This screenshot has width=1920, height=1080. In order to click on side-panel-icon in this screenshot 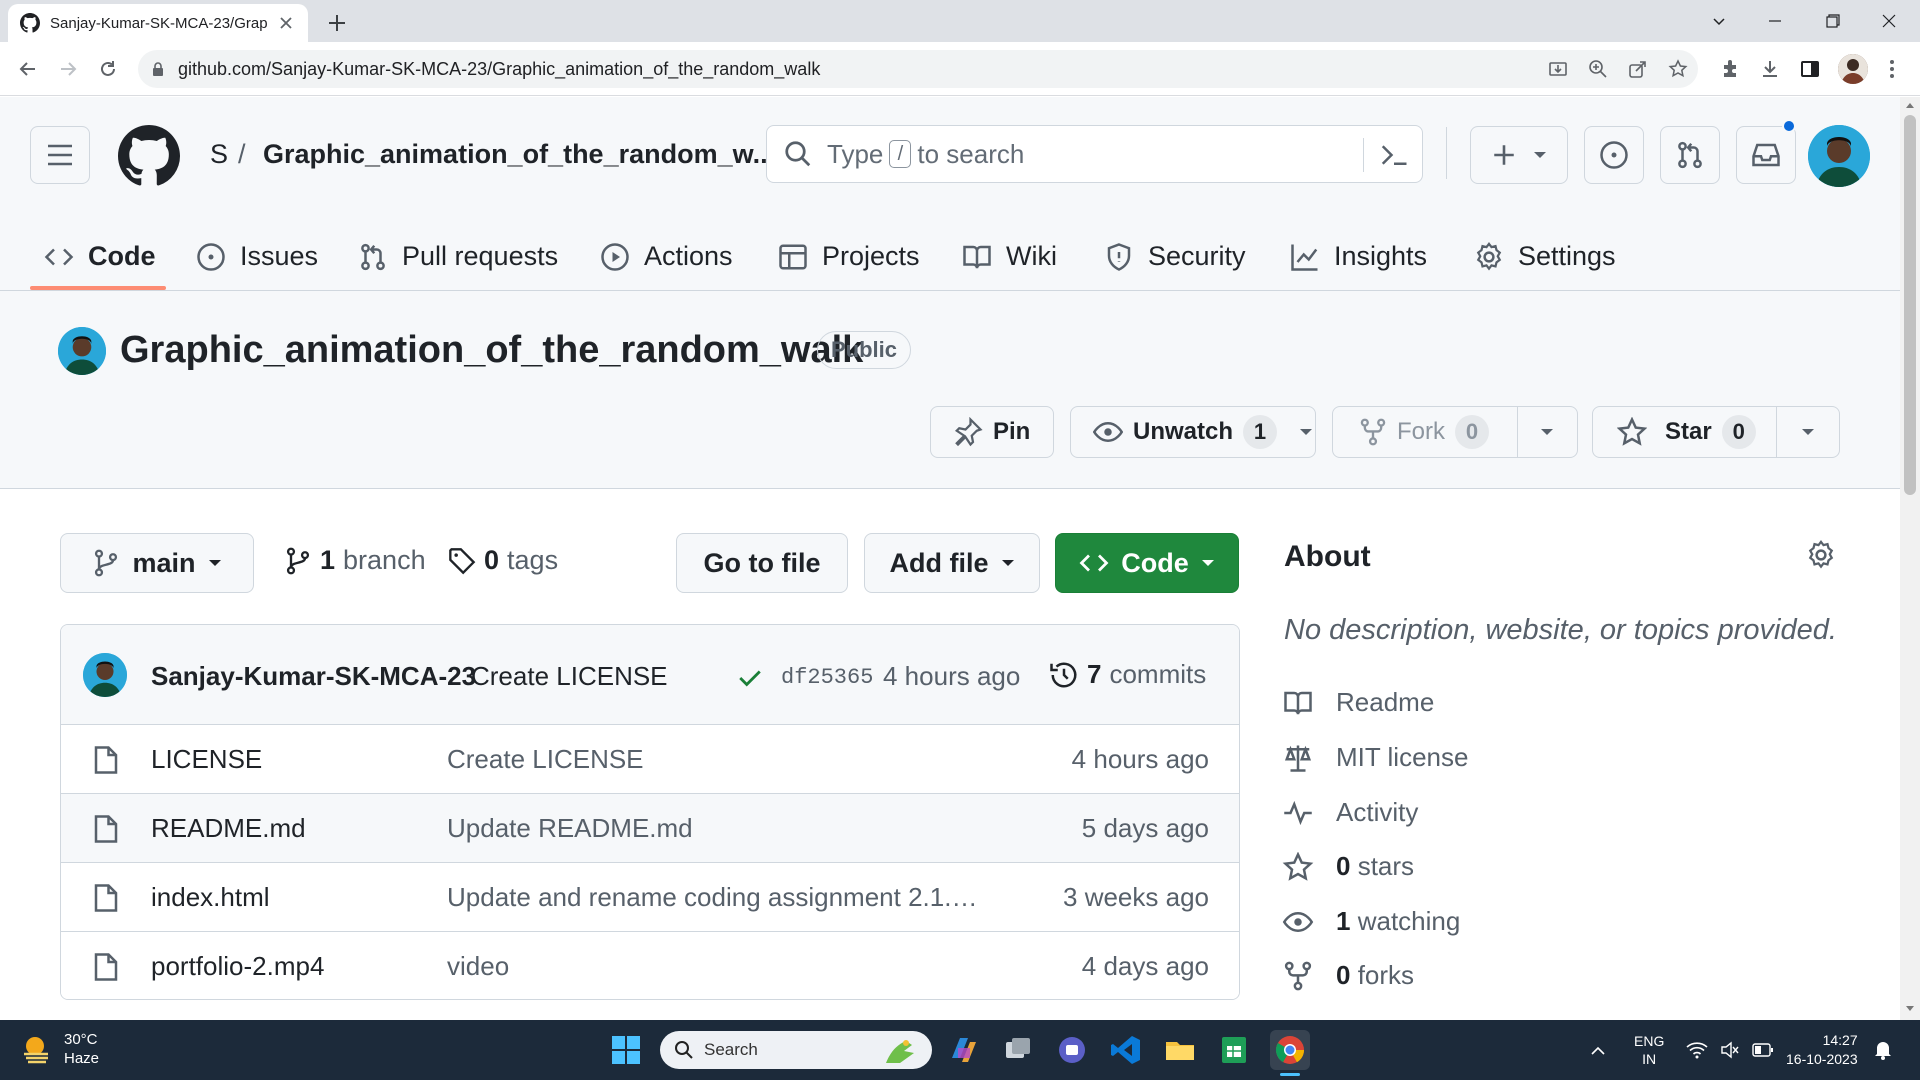, I will do `click(1810, 69)`.